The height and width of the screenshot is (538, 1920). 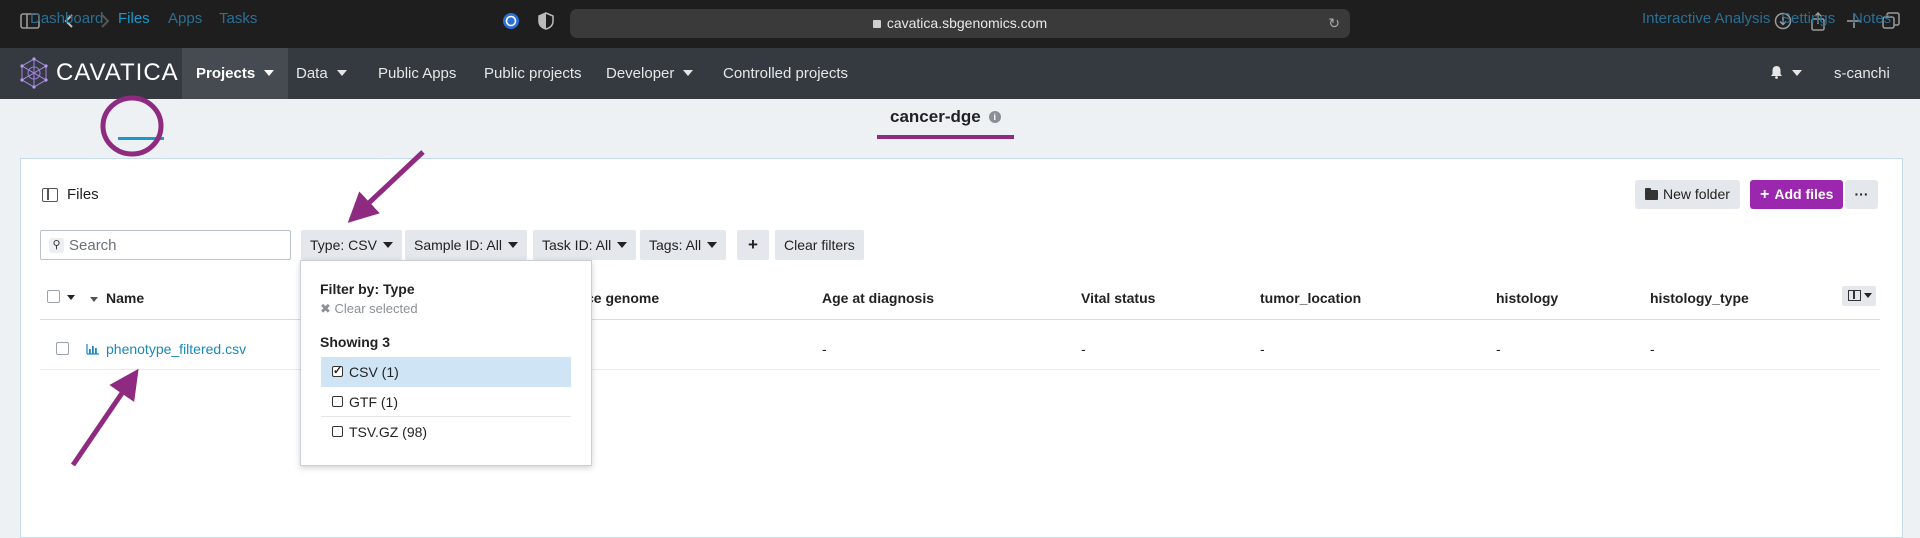 What do you see at coordinates (1334, 23) in the screenshot?
I see `reload-icon: ↻` at bounding box center [1334, 23].